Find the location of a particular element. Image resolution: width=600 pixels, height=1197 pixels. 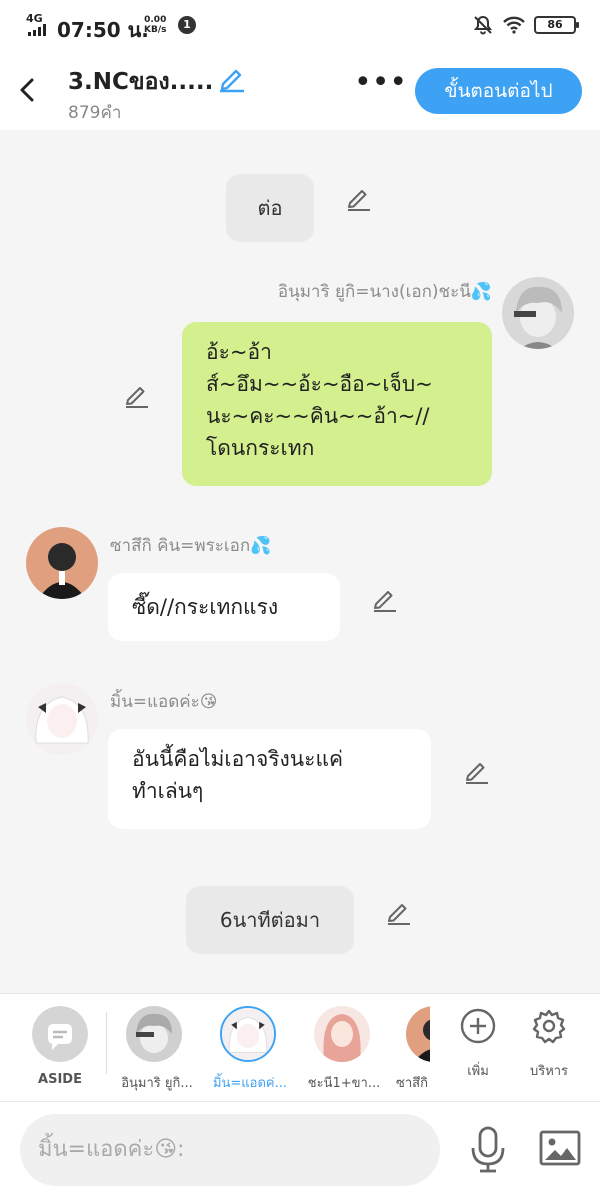

message-line: ทำเล่นๆ is located at coordinates (168, 791).